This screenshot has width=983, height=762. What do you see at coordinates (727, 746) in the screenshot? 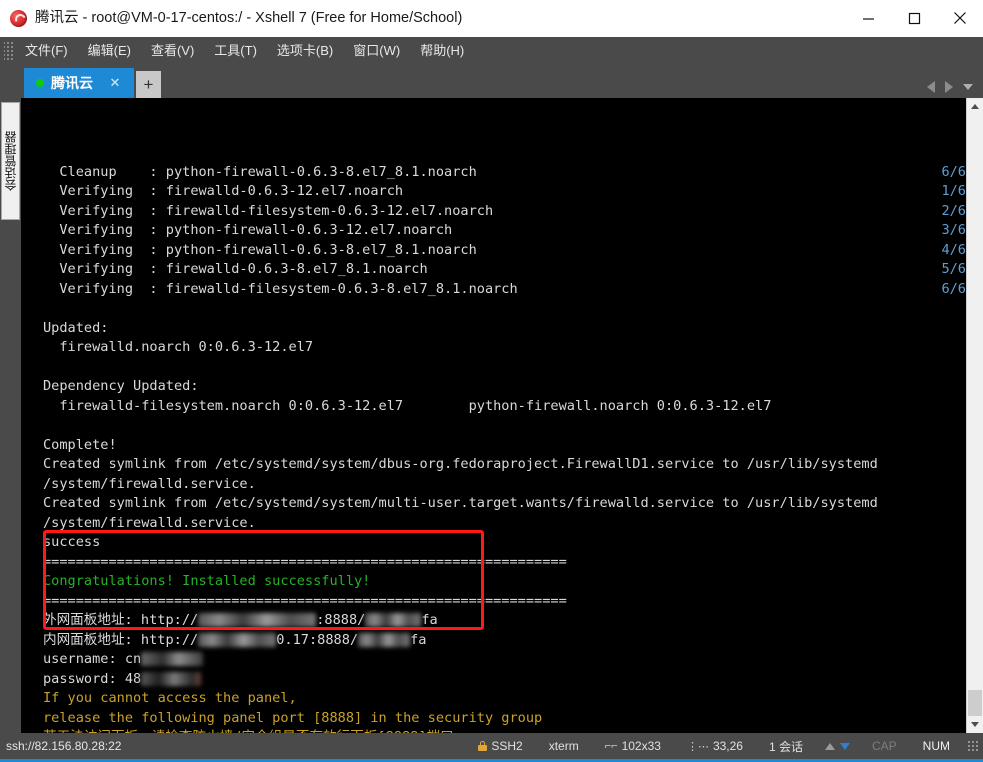
I see `status-cursor-pos: 33,26` at bounding box center [727, 746].